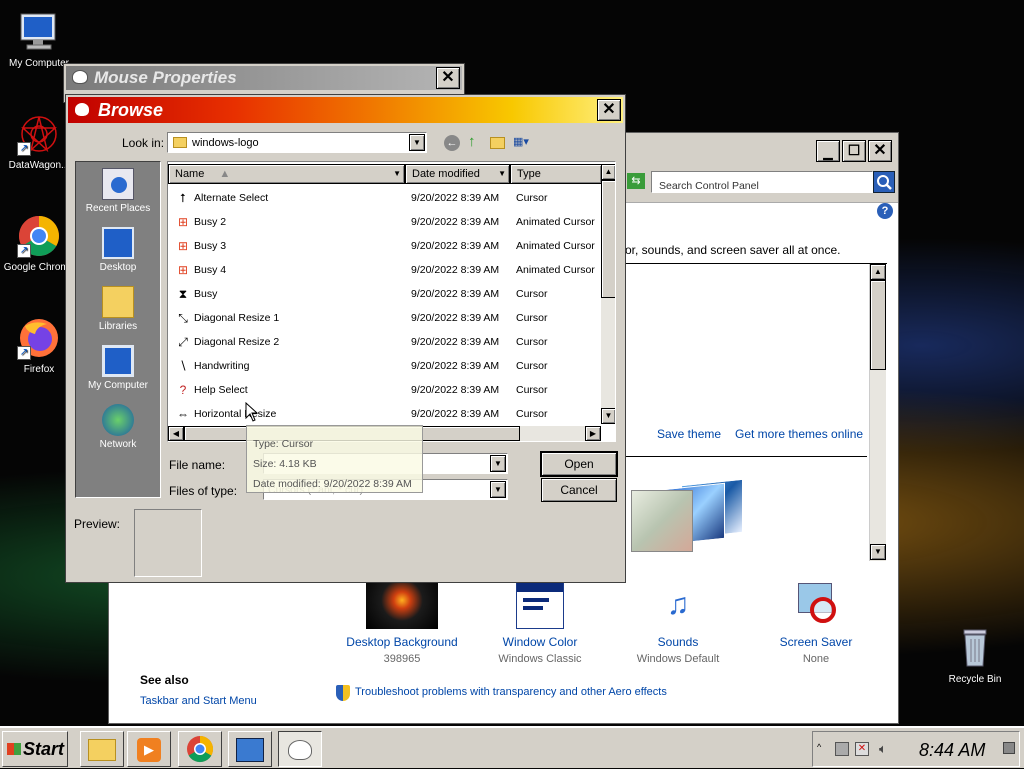 This screenshot has height=769, width=1024. What do you see at coordinates (540, 605) in the screenshot?
I see `window-color-icon` at bounding box center [540, 605].